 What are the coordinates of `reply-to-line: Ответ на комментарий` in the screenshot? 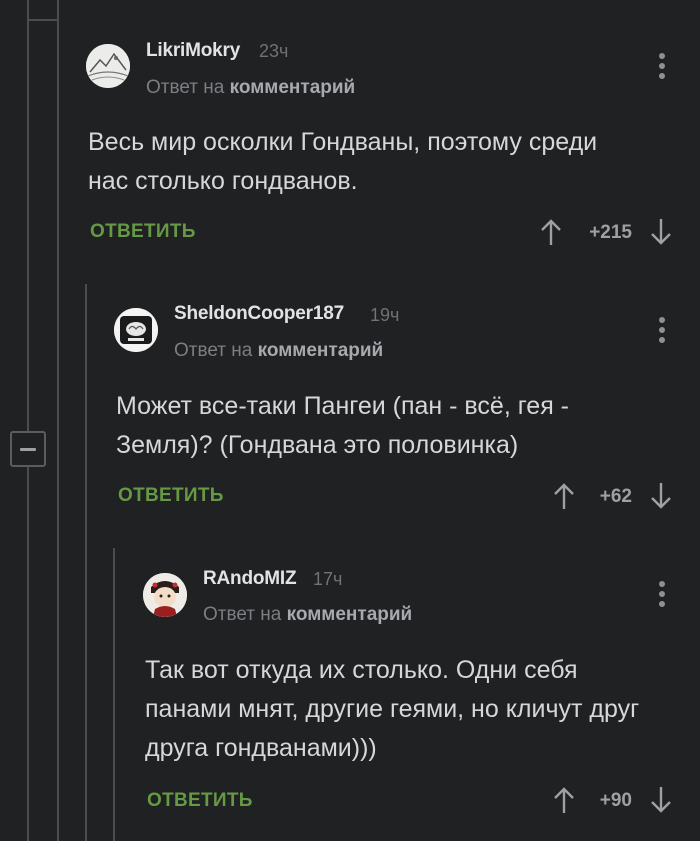 It's located at (307, 615).